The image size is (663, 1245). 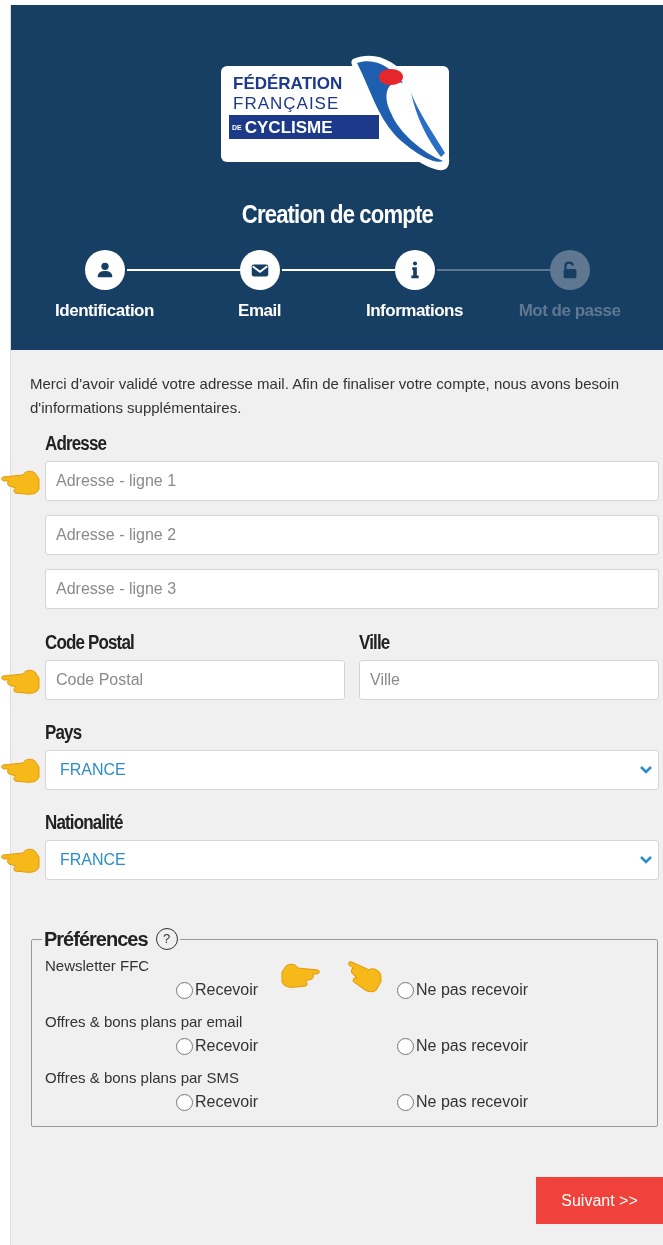 What do you see at coordinates (337, 214) in the screenshot?
I see `page-title: Creation de compte` at bounding box center [337, 214].